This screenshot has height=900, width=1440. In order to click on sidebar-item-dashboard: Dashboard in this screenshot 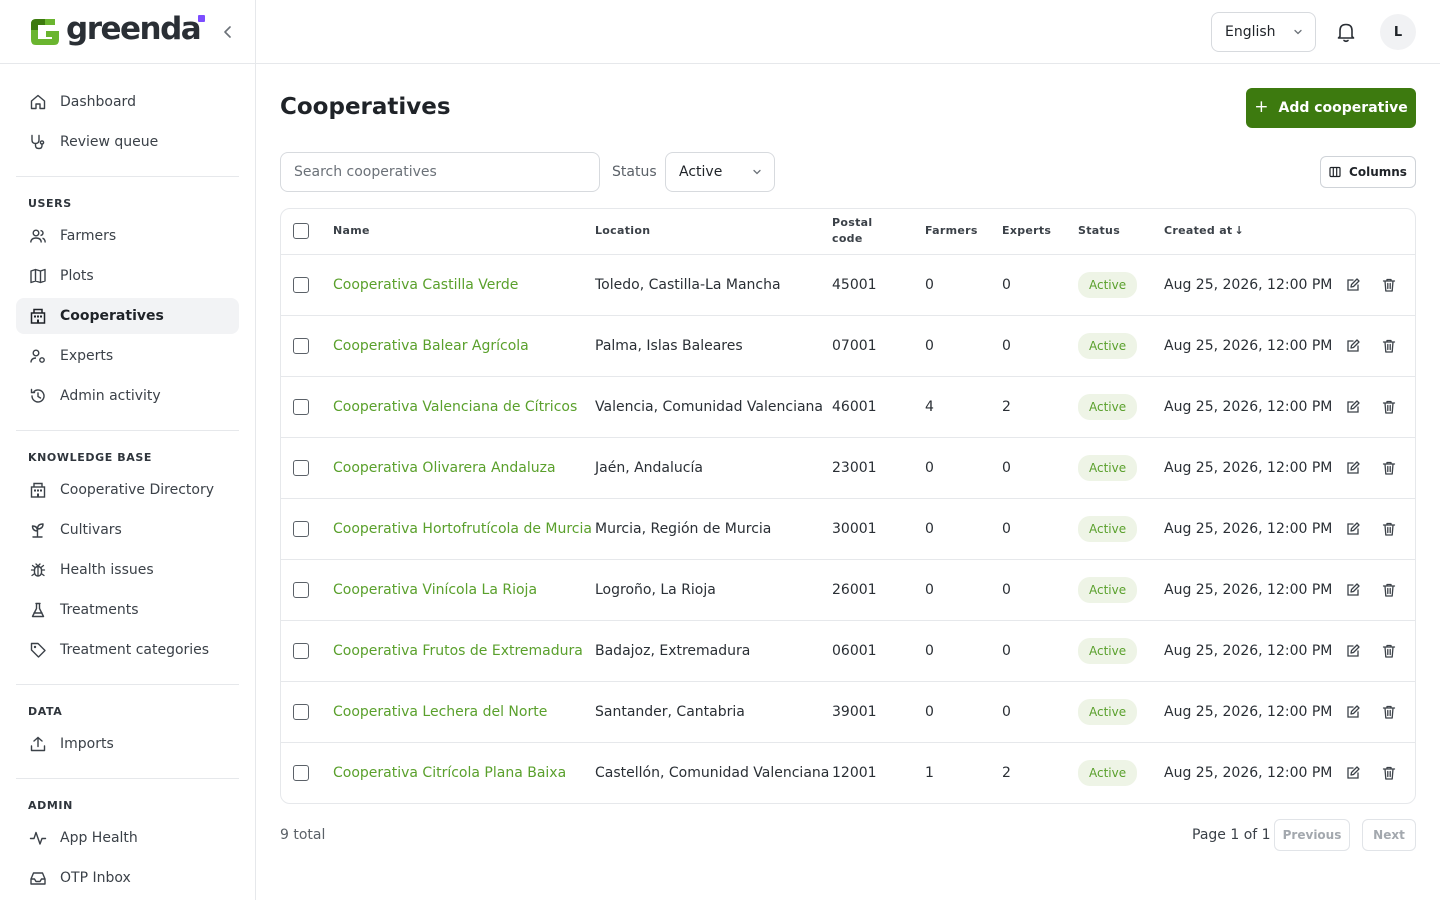, I will do `click(127, 102)`.